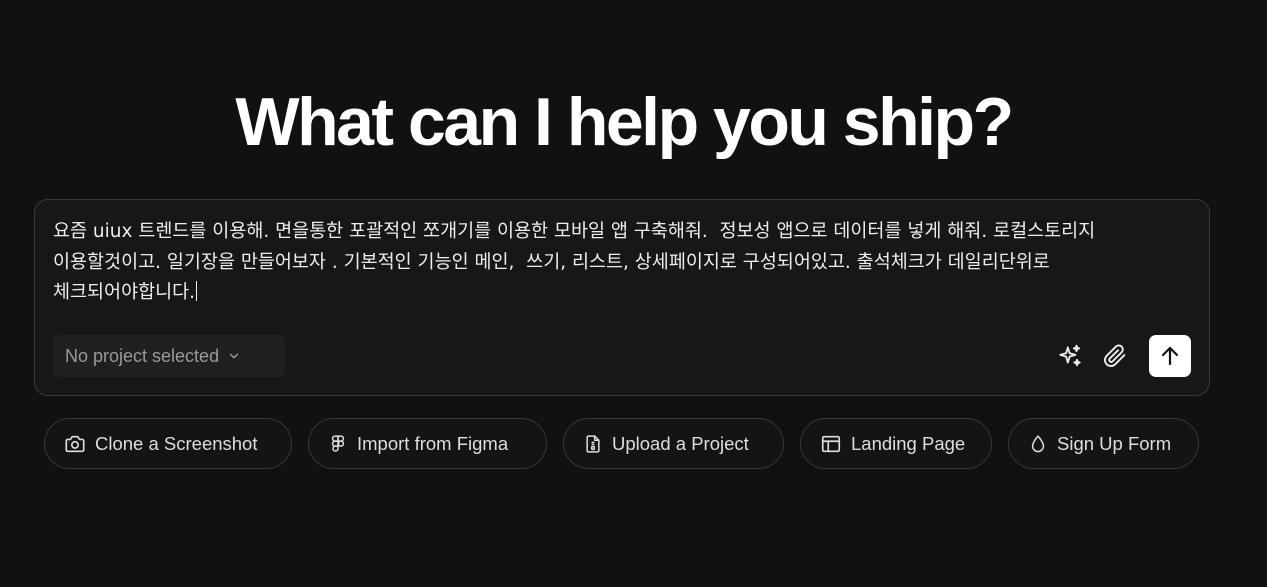  I want to click on chip-import-figma: Import from Figma, so click(427, 443).